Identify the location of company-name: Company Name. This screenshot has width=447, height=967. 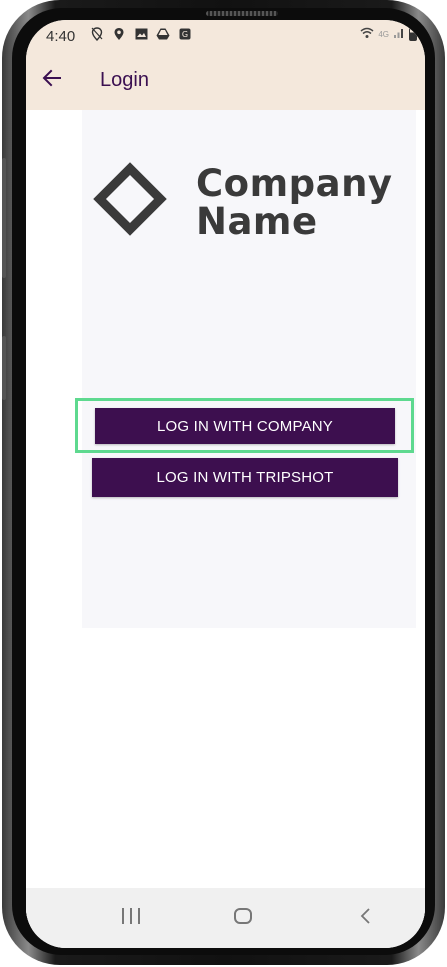
(294, 203).